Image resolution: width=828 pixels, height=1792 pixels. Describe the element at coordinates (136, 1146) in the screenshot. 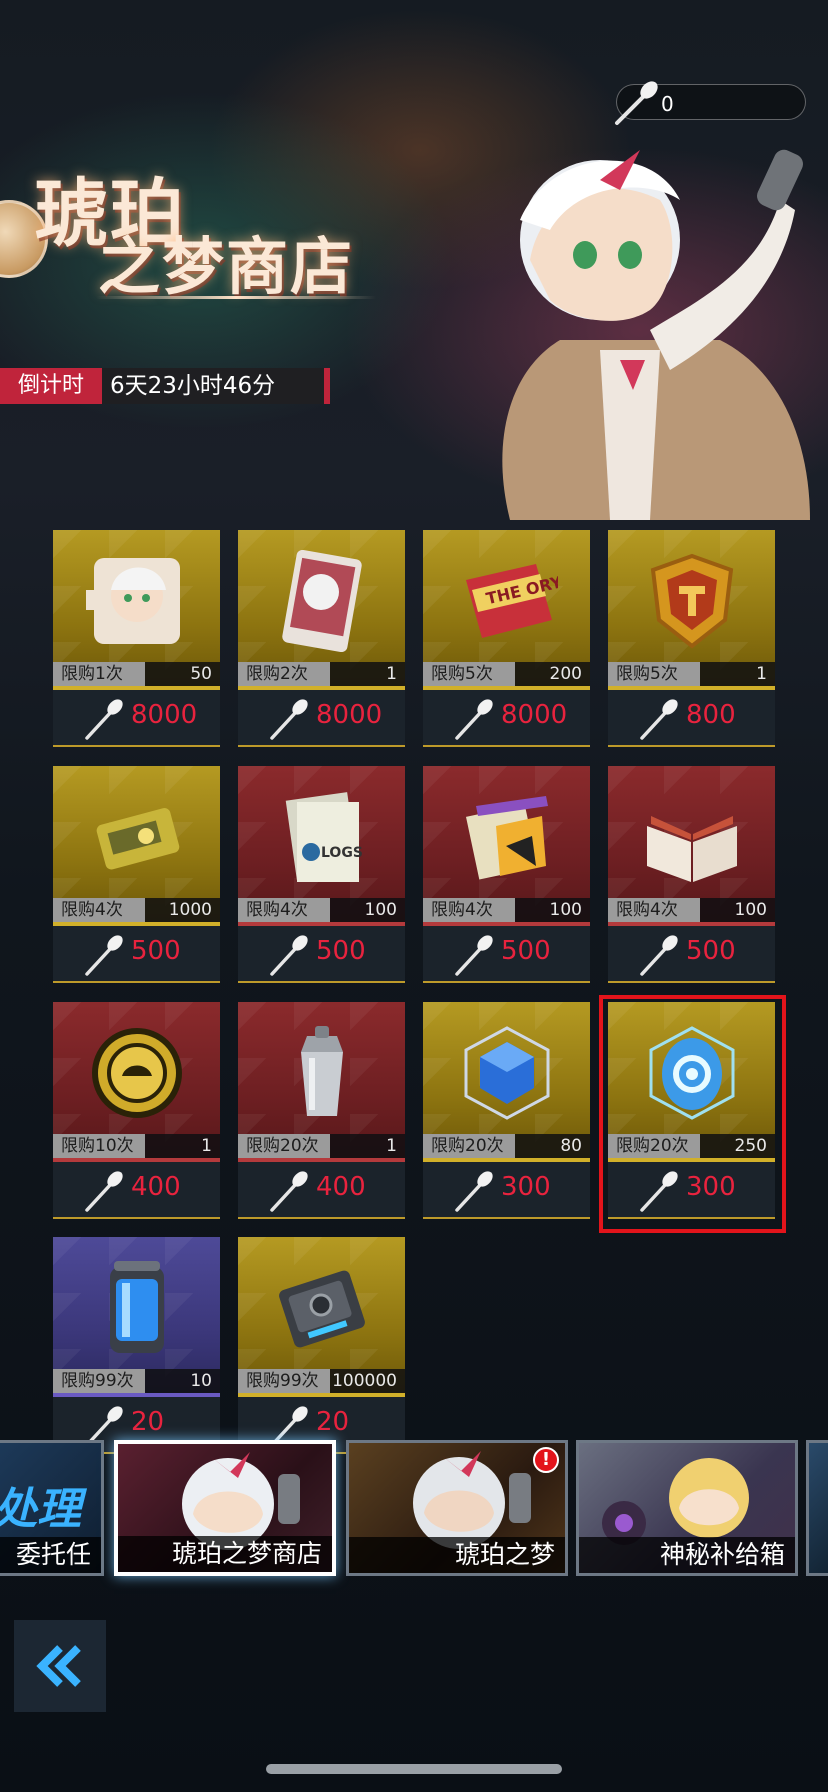

I see `item-limit-bar: 限购10次 1` at that location.